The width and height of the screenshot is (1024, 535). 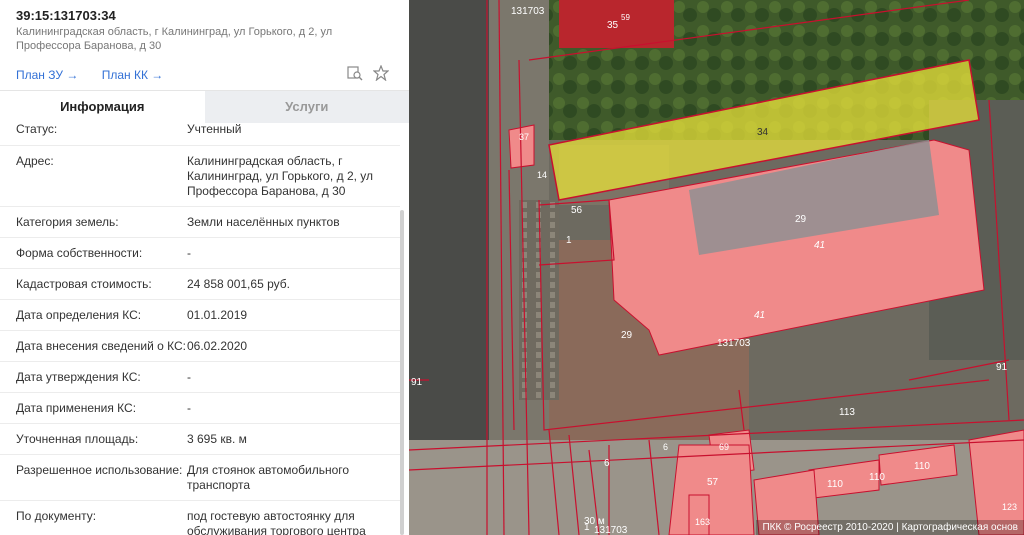 What do you see at coordinates (76, 408) in the screenshot?
I see `field-key: Дата применения КС:` at bounding box center [76, 408].